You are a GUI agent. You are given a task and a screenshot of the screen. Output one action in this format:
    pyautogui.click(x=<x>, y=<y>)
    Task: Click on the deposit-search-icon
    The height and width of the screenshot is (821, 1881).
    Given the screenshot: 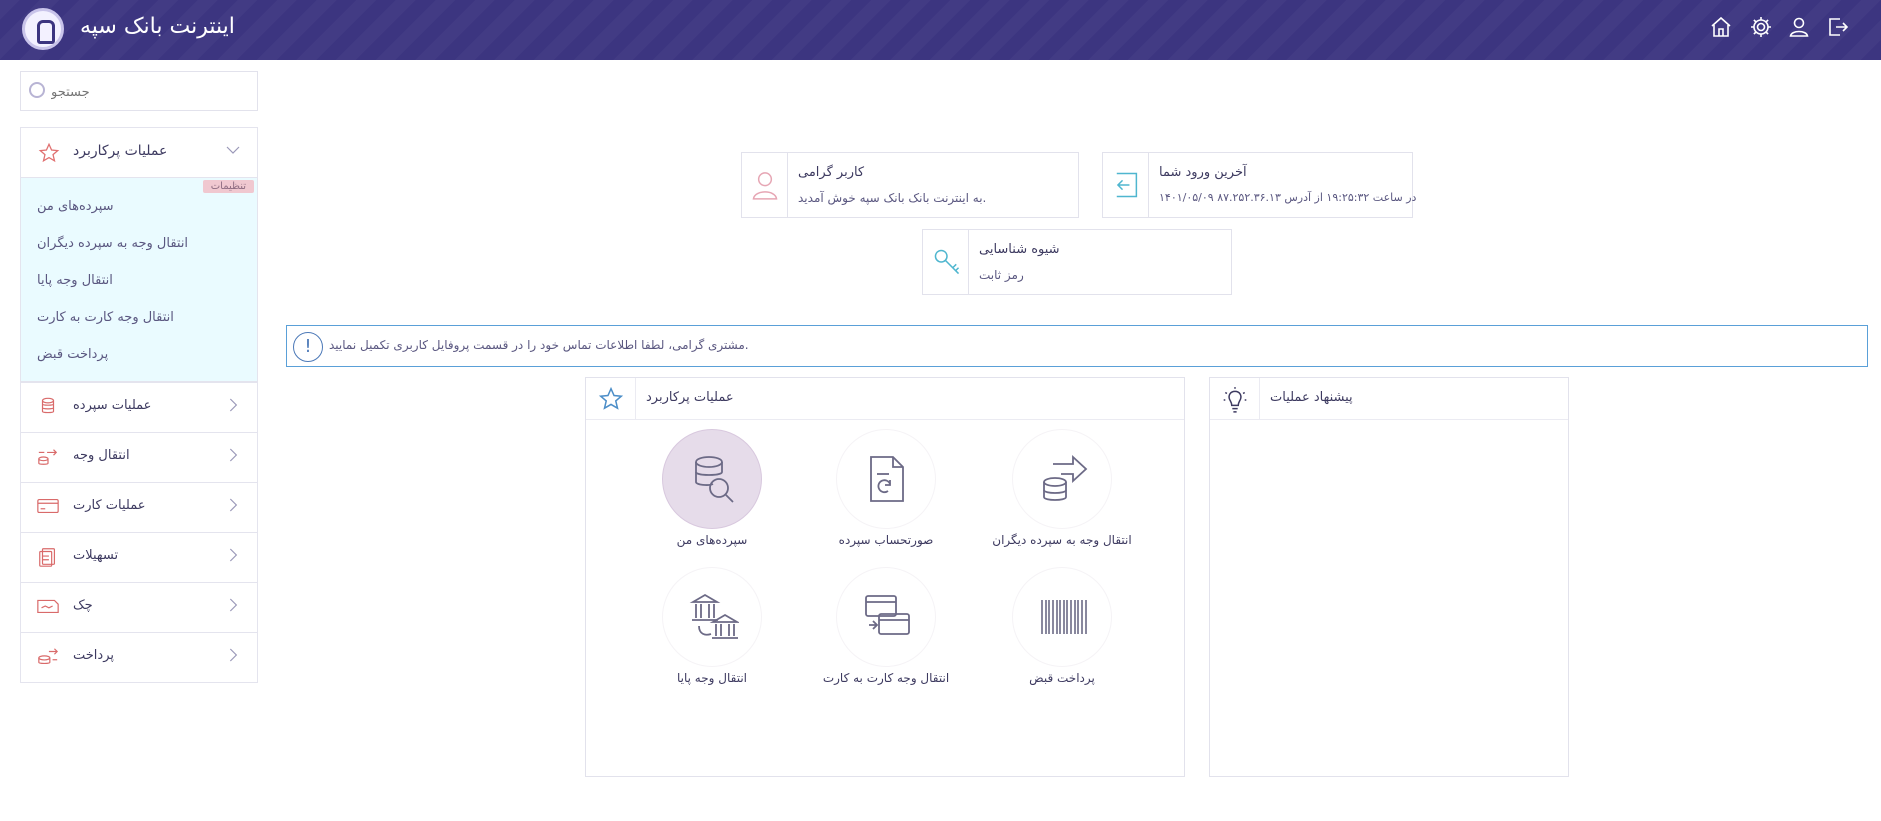 What is the action you would take?
    pyautogui.click(x=712, y=479)
    